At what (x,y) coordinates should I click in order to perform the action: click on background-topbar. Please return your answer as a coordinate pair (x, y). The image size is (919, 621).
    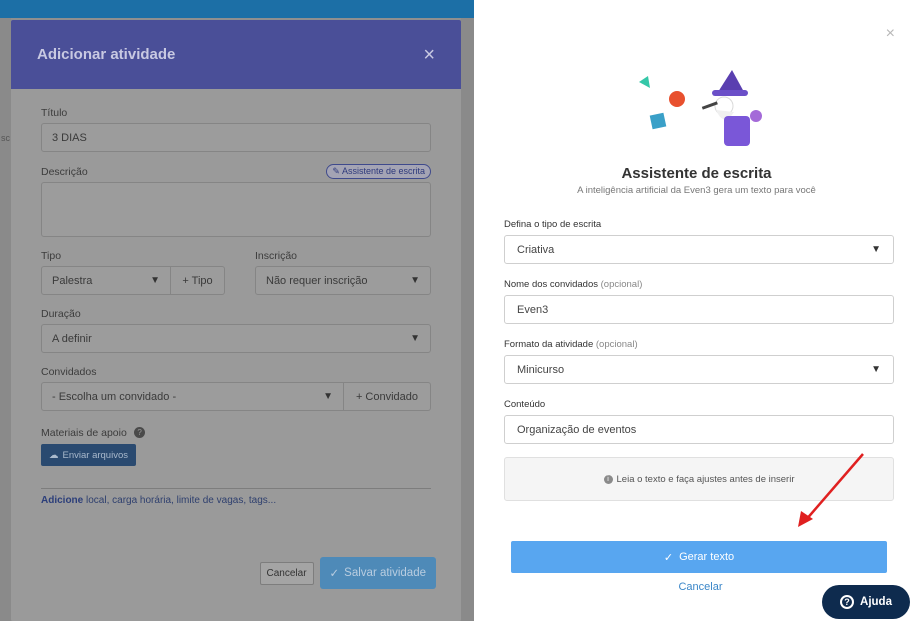
    Looking at the image, I should click on (237, 9).